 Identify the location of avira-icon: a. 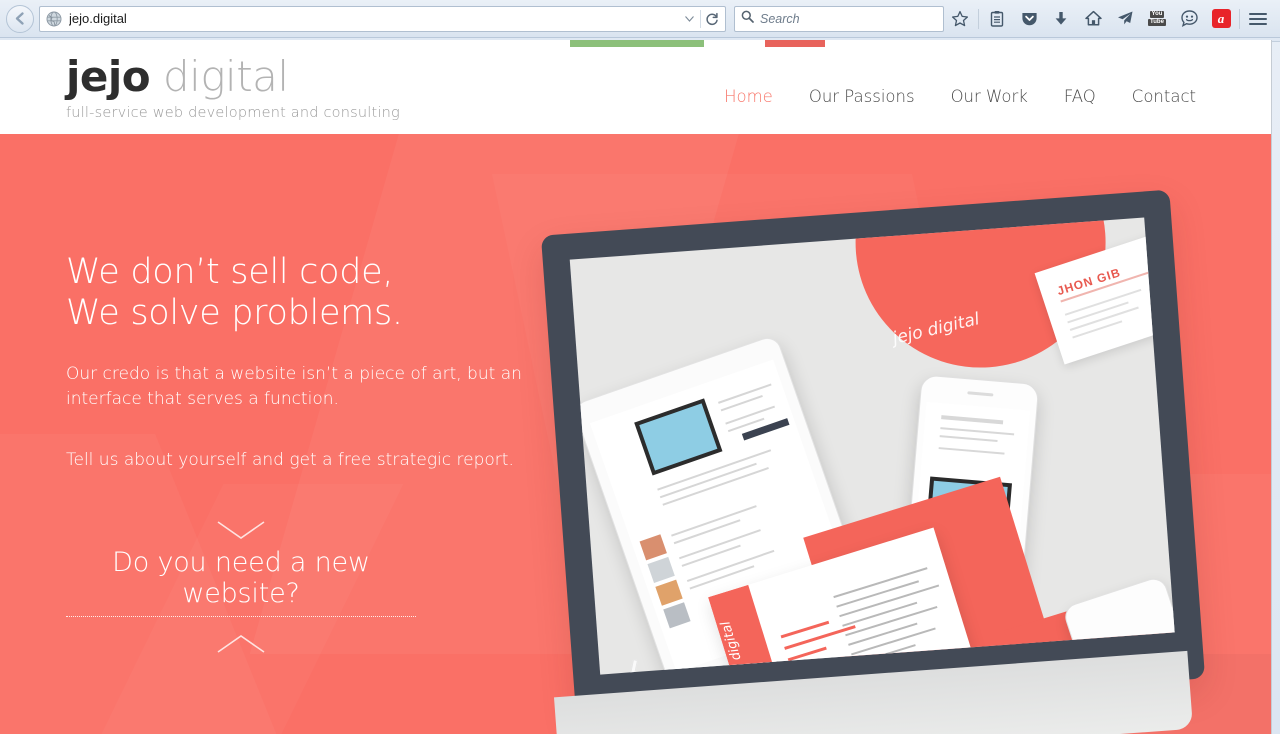
(1221, 19).